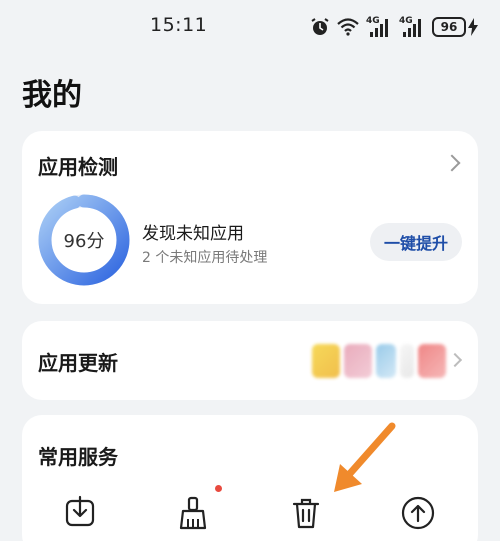  What do you see at coordinates (250, 28) in the screenshot?
I see `status-bar: 15:11 4G 4G 96` at bounding box center [250, 28].